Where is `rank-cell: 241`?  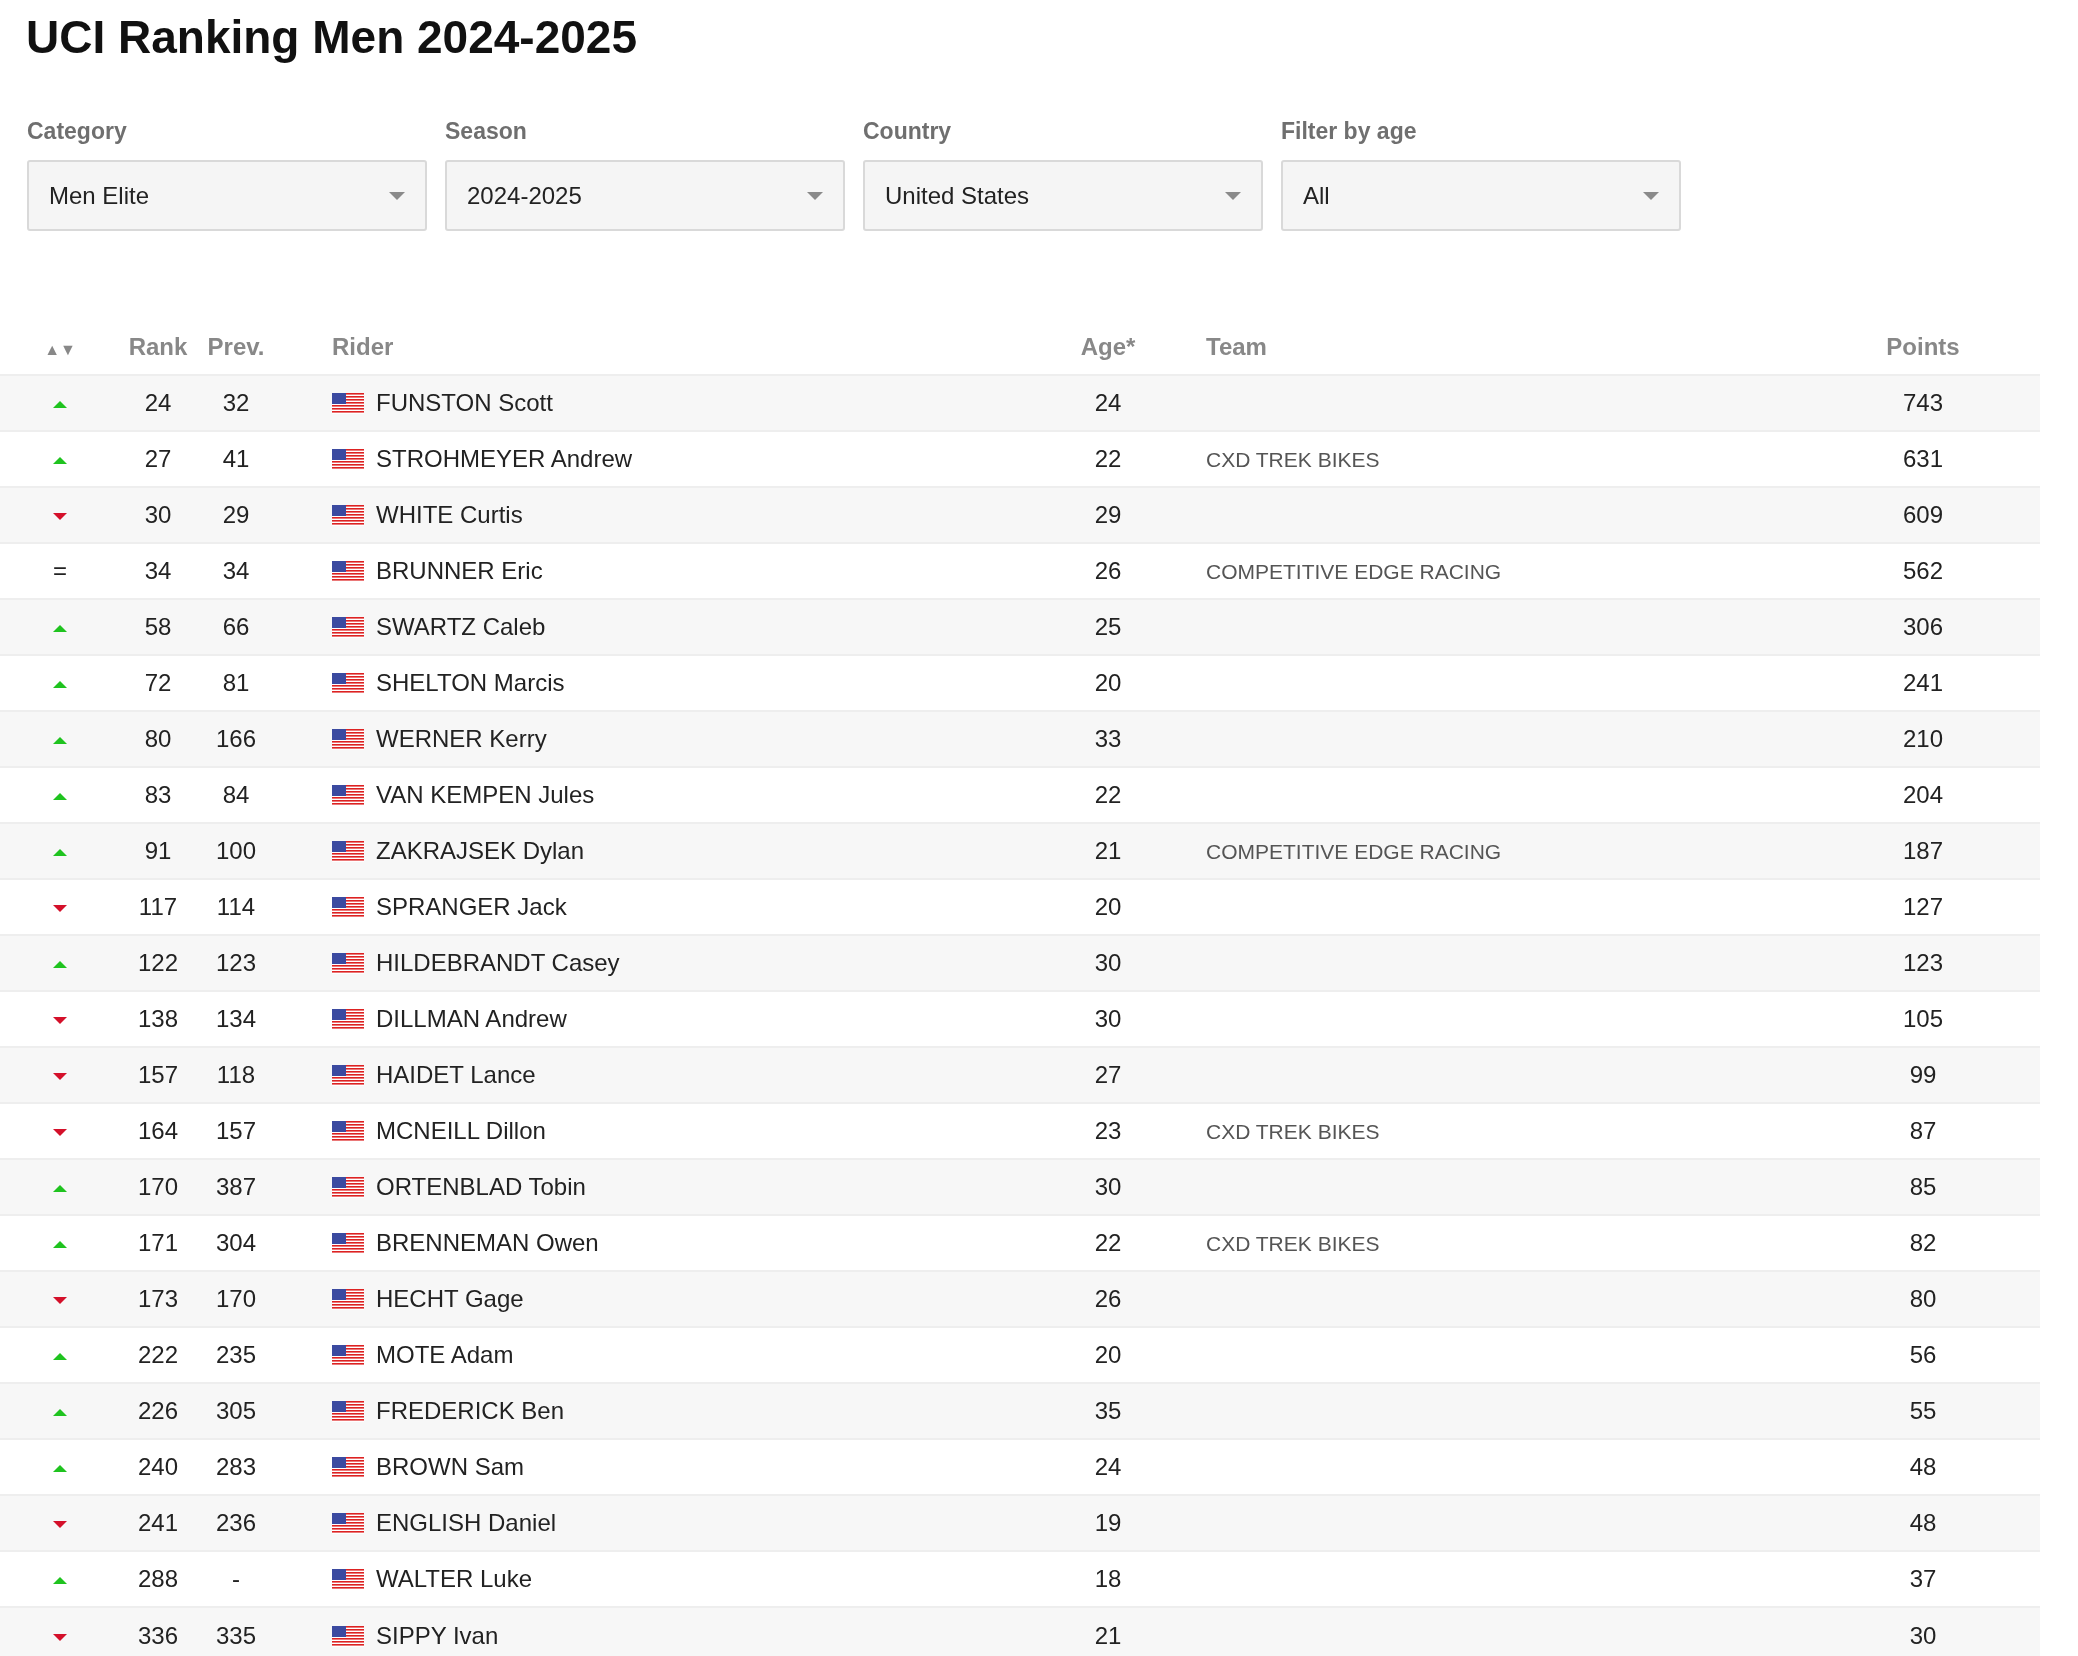 rank-cell: 241 is located at coordinates (157, 1523).